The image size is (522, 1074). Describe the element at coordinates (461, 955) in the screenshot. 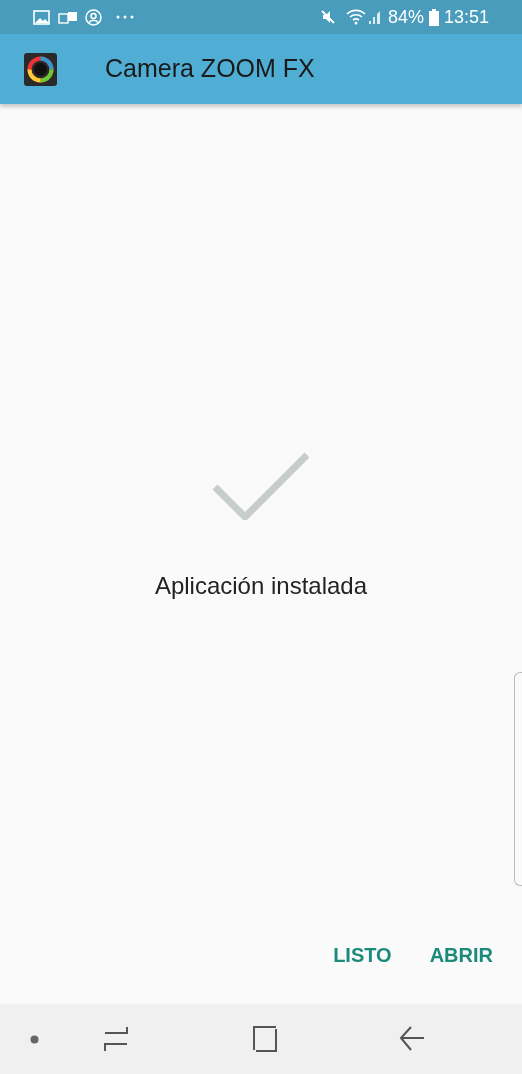

I see `dialog-button: ABRIR` at that location.